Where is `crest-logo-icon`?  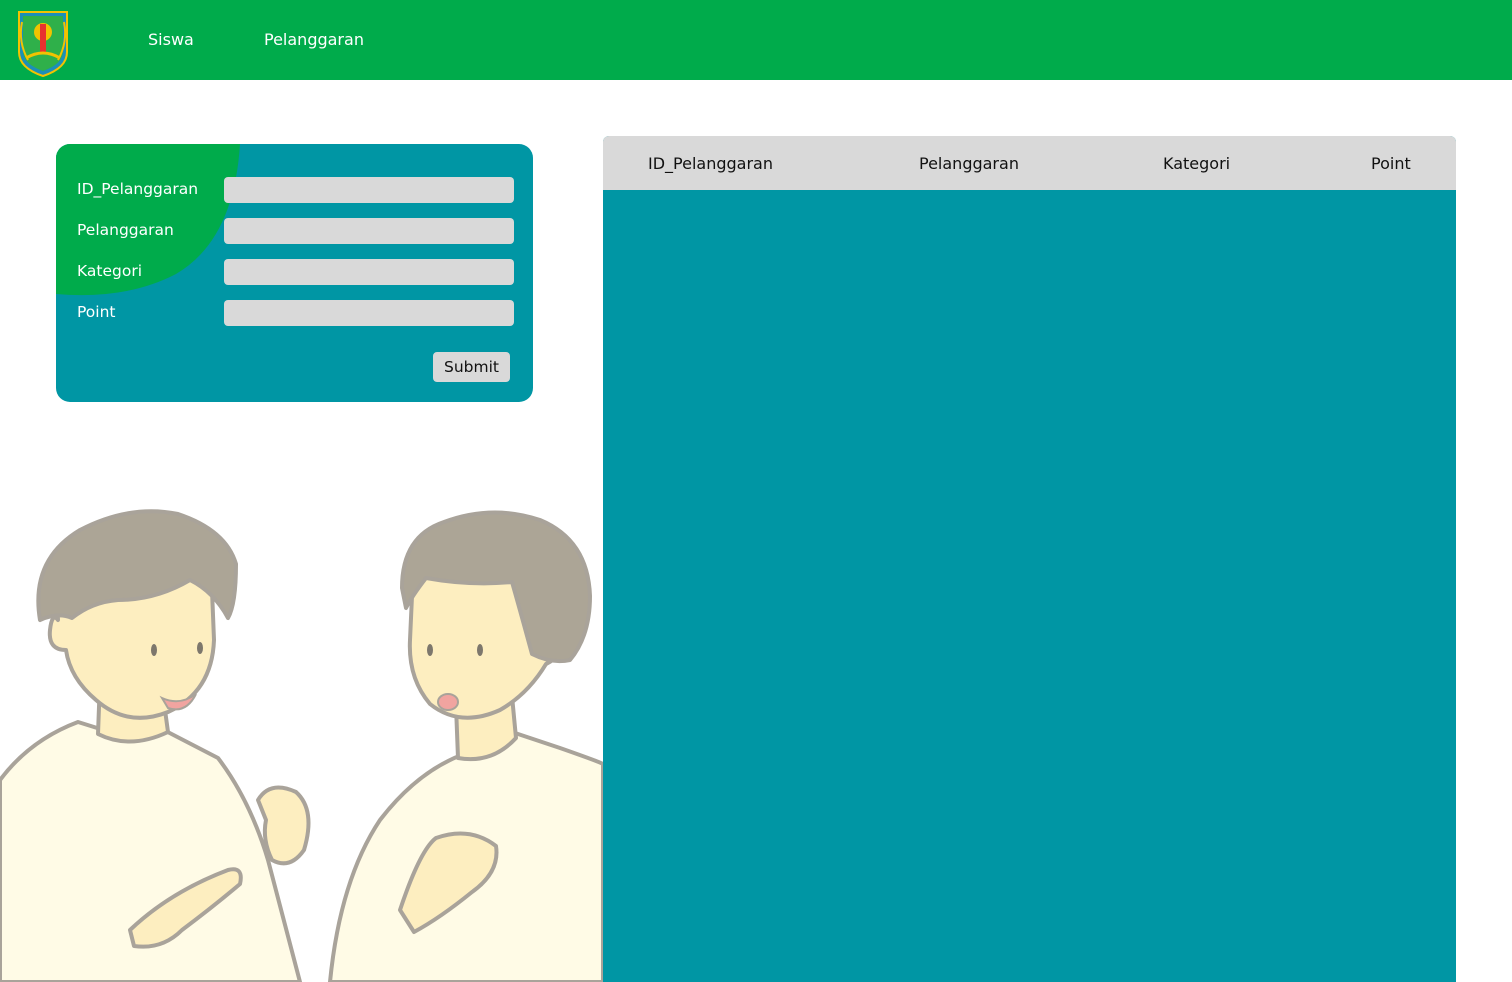 crest-logo-icon is located at coordinates (43, 43).